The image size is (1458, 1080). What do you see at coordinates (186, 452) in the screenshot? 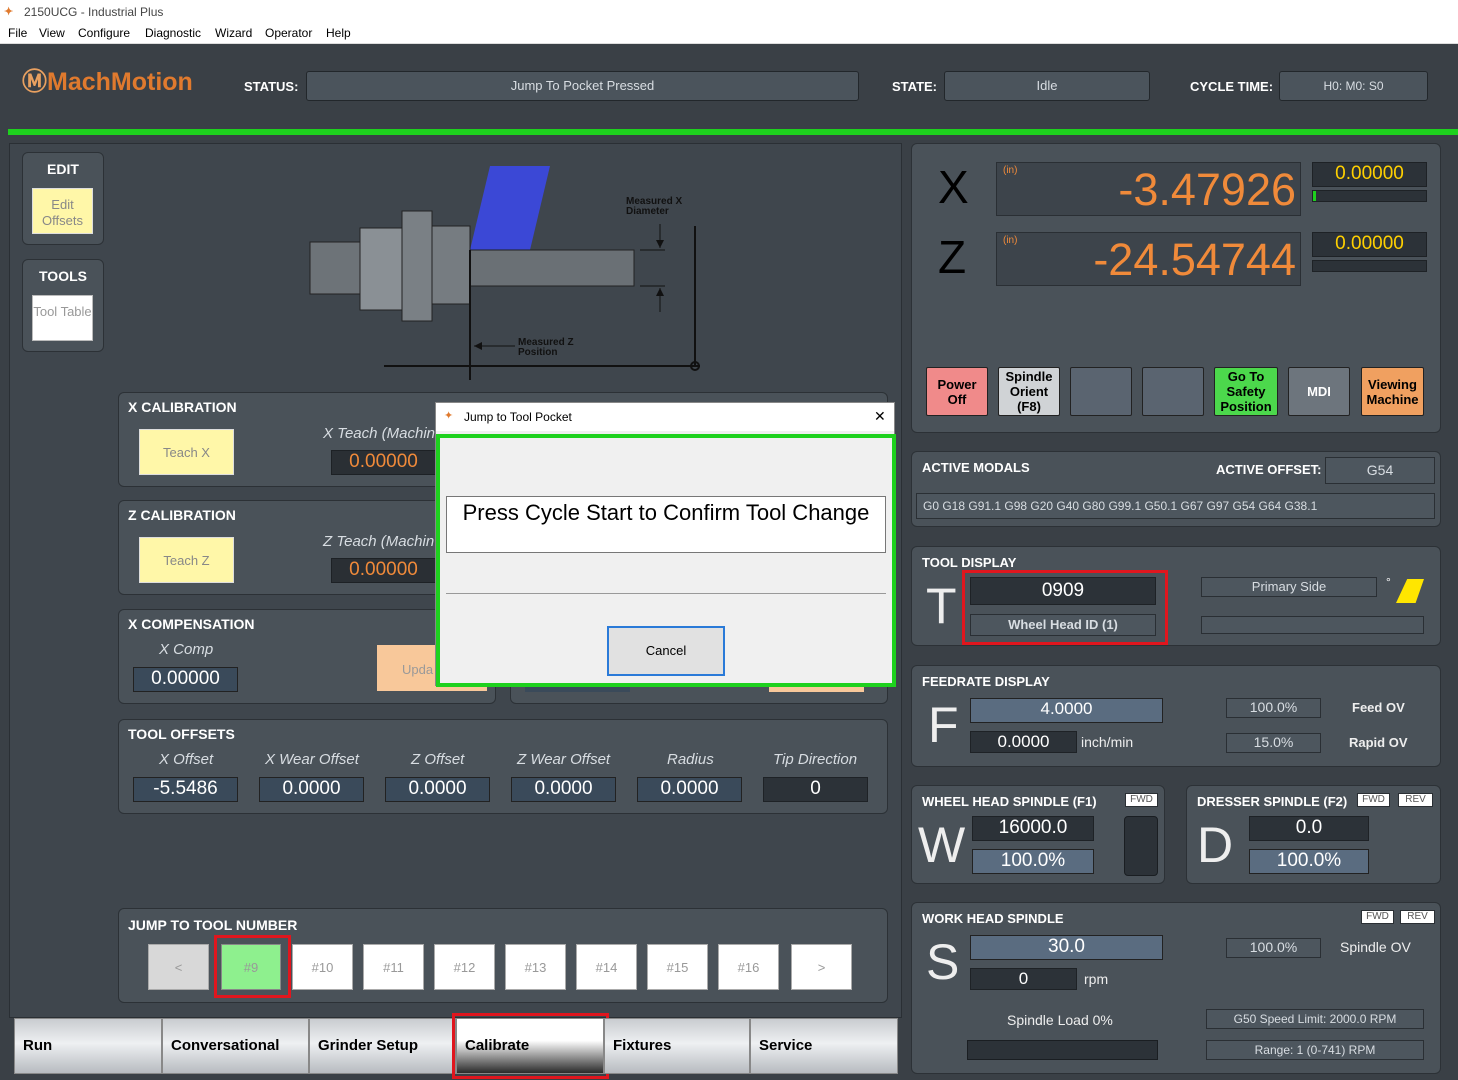
I see `teach-x-button: Teach X` at bounding box center [186, 452].